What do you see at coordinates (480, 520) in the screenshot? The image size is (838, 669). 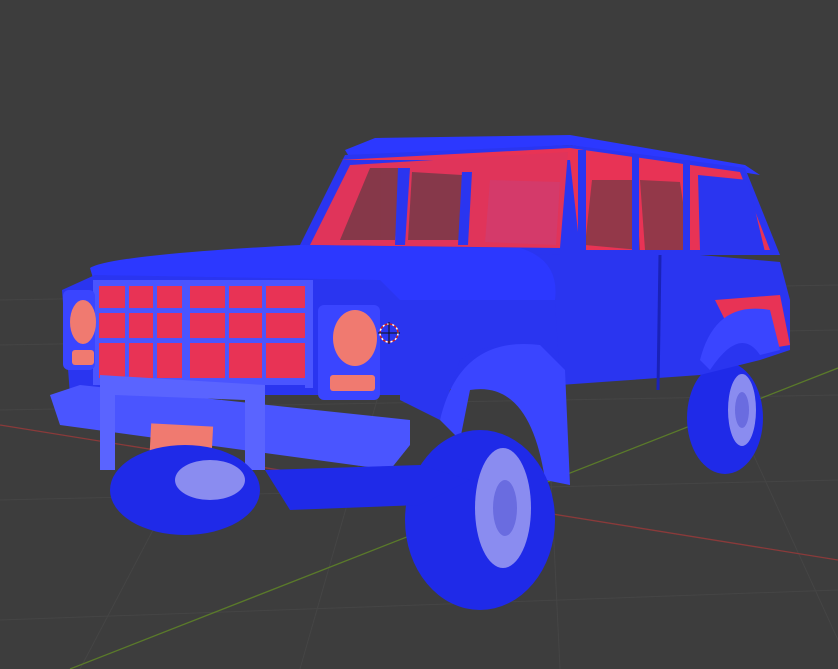 I see `front-right-wheel` at bounding box center [480, 520].